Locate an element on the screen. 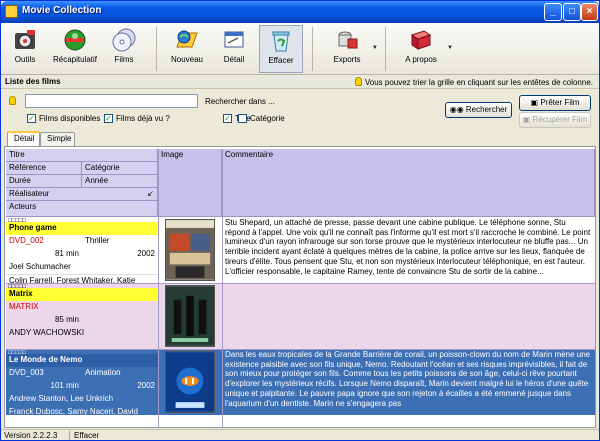 The height and width of the screenshot is (441, 600). row-director: Joel Schumacher is located at coordinates (40, 266).